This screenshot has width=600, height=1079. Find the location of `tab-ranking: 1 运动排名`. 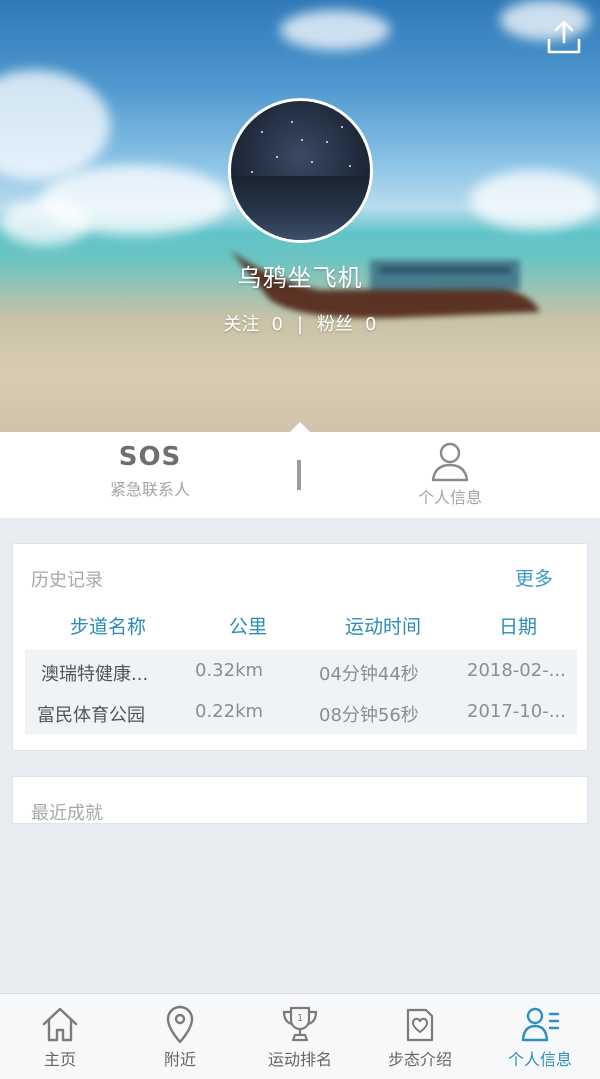

tab-ranking: 1 运动排名 is located at coordinates (300, 1036).